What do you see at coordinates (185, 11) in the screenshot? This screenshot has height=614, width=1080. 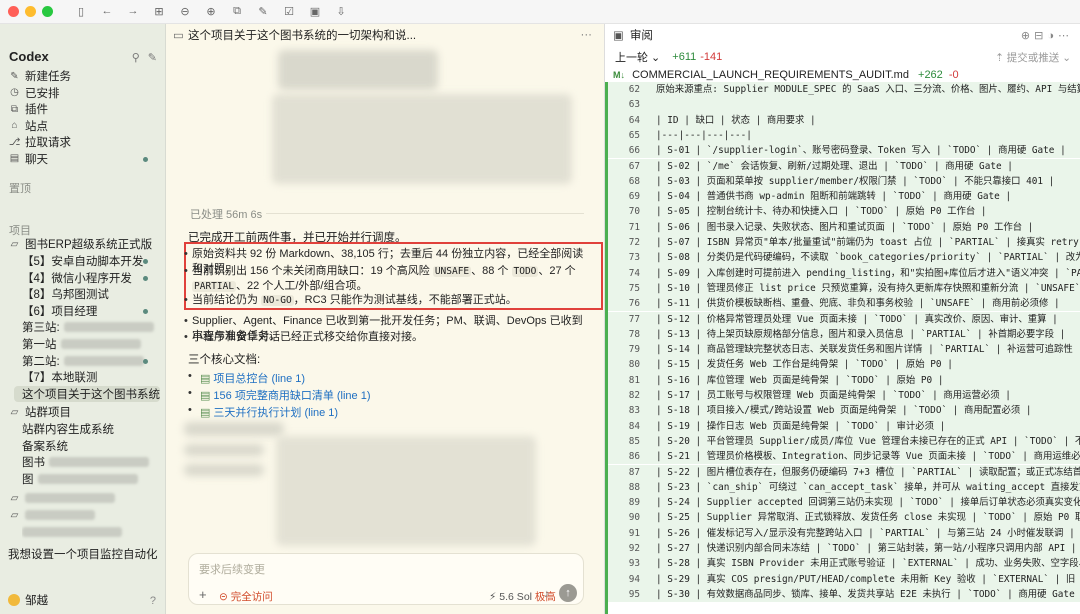 I see `zoom-out-icon: ⊖` at bounding box center [185, 11].